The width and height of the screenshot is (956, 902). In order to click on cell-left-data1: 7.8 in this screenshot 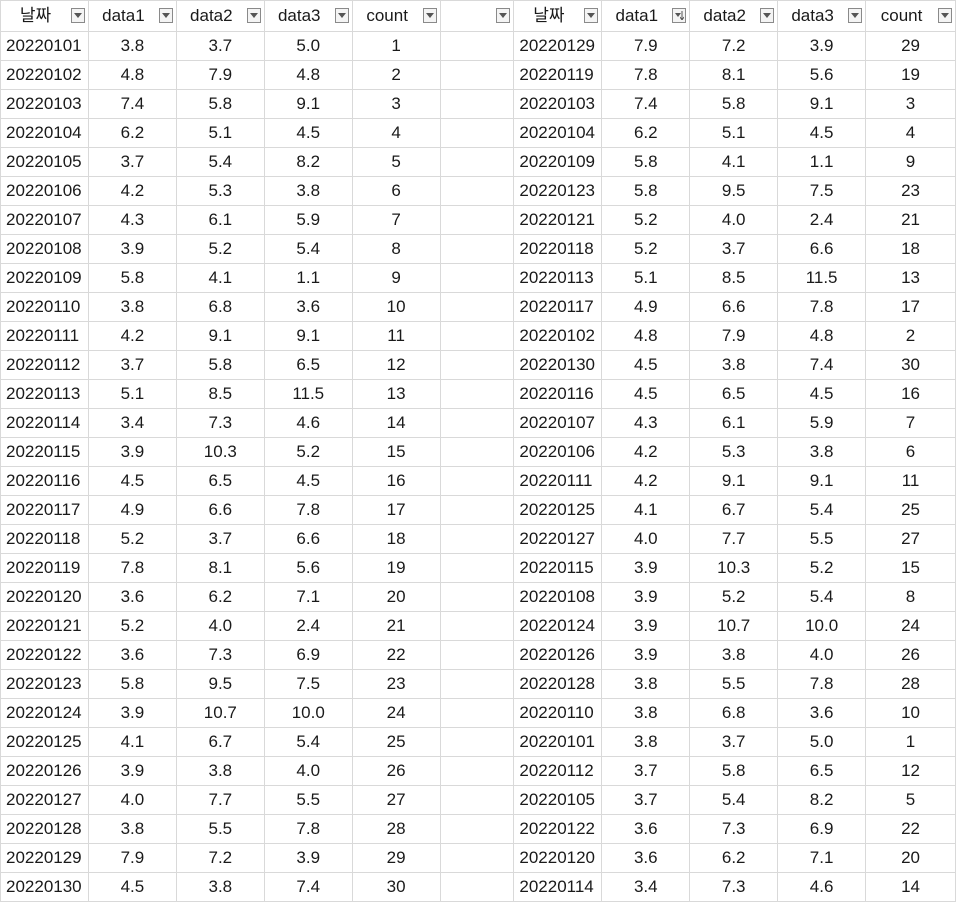, I will do `click(132, 568)`.